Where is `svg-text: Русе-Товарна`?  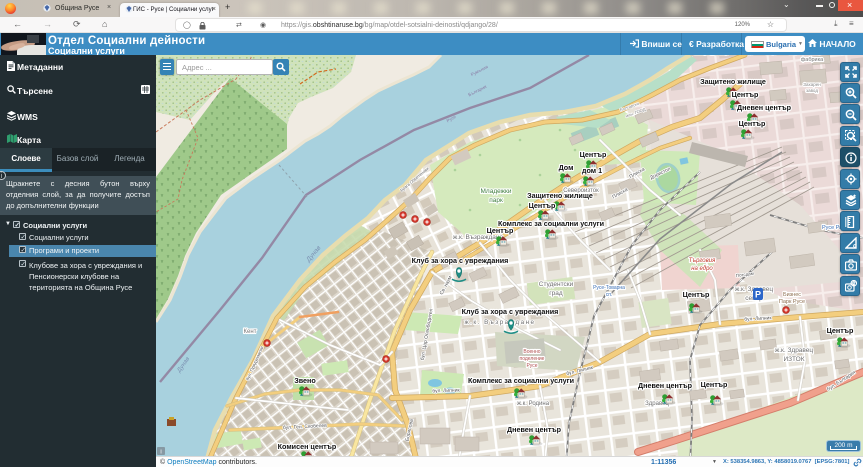
svg-text: Русе-Товарна is located at coordinates (609, 288).